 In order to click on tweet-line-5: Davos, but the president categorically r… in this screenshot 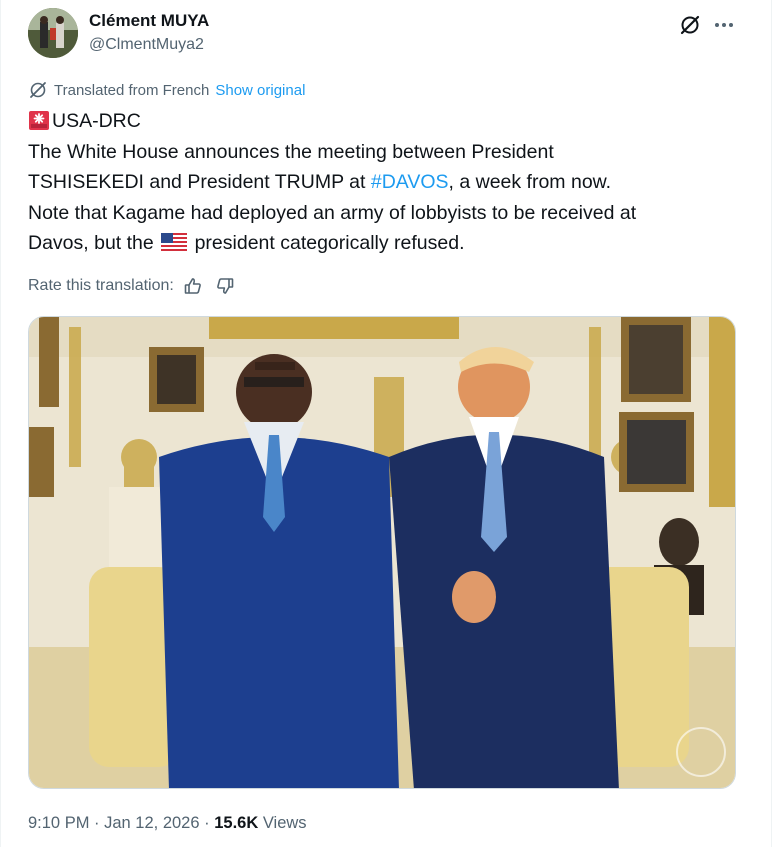, I will do `click(388, 243)`.